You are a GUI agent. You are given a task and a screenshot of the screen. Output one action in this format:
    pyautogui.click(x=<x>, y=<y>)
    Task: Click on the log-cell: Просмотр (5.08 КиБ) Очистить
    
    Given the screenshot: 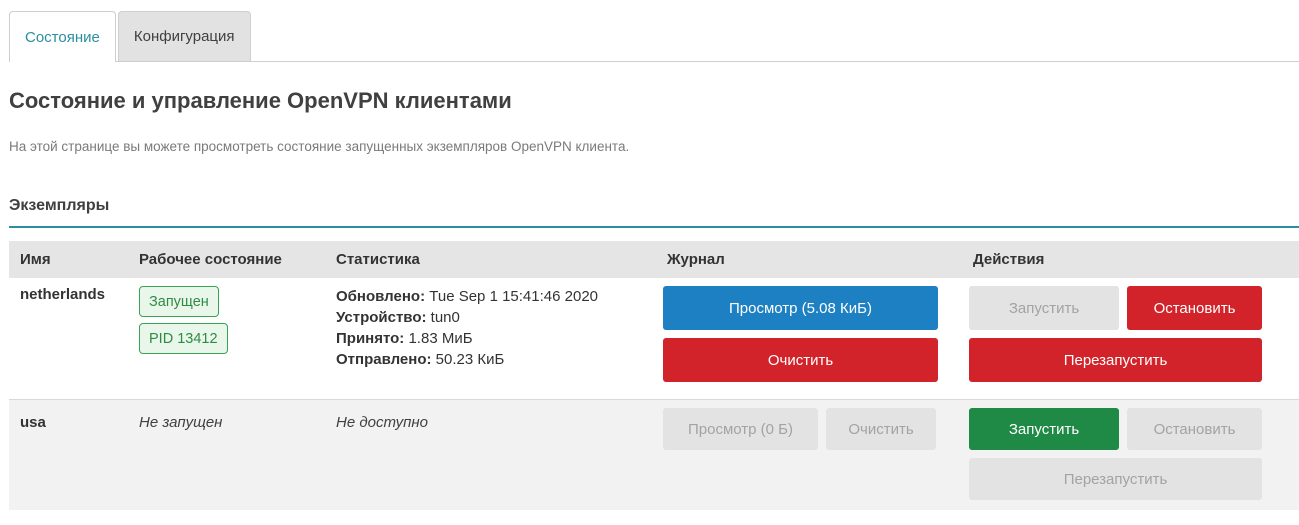 What is the action you would take?
    pyautogui.click(x=809, y=339)
    